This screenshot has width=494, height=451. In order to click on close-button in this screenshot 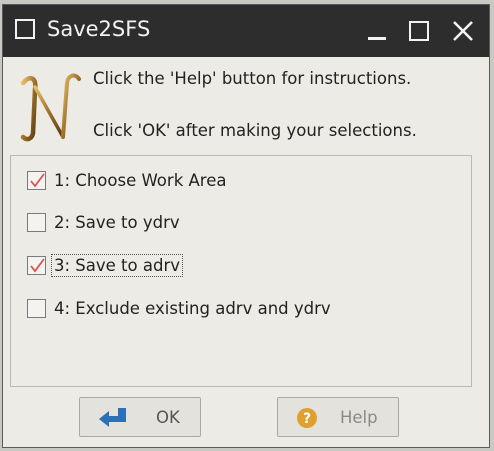, I will do `click(463, 31)`.